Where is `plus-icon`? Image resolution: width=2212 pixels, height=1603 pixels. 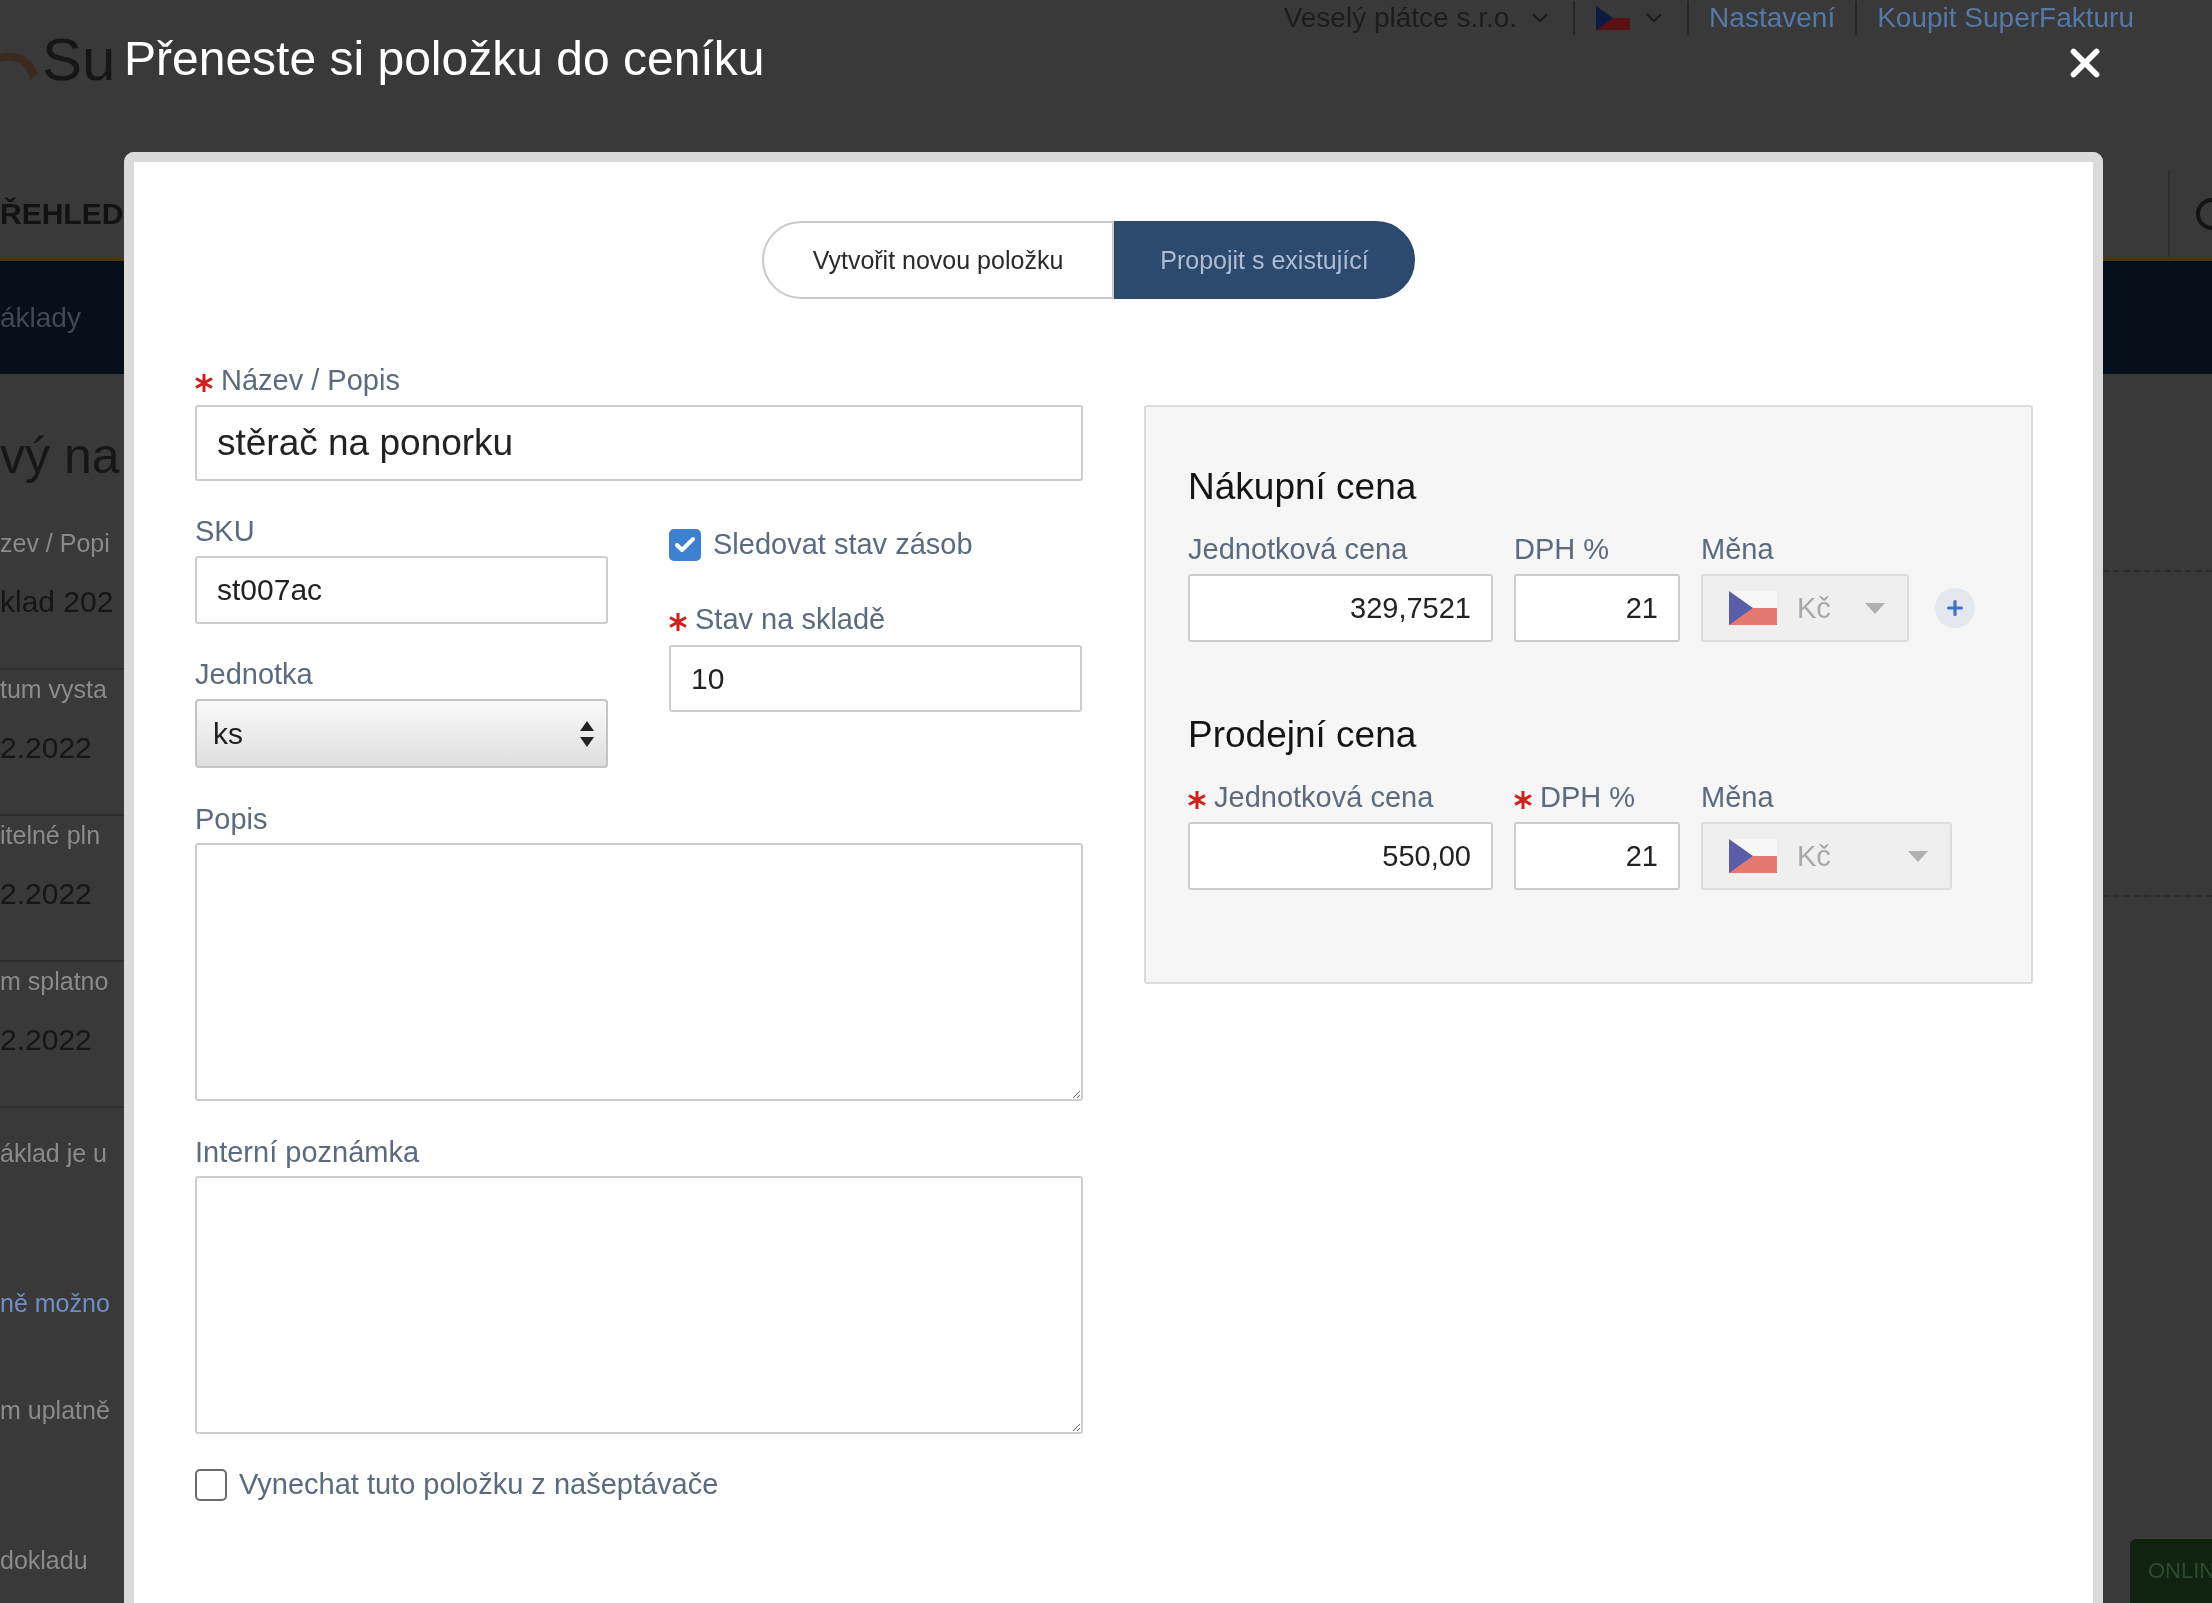
plus-icon is located at coordinates (1955, 608).